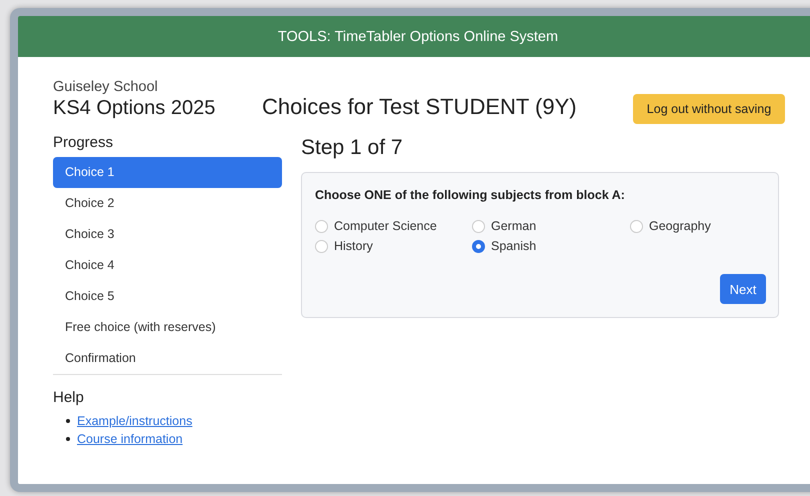 The height and width of the screenshot is (496, 810). Describe the element at coordinates (680, 226) in the screenshot. I see `option-label: Geography` at that location.